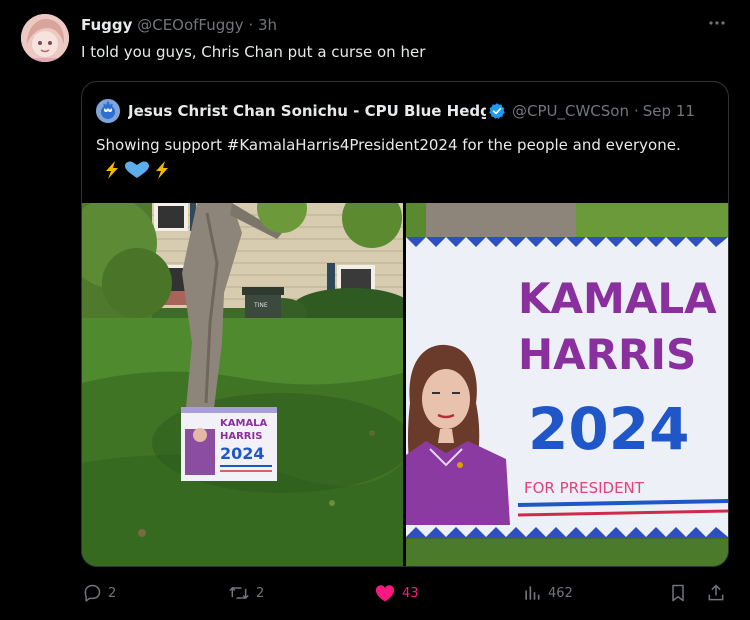  I want to click on reply-icon, so click(92, 593).